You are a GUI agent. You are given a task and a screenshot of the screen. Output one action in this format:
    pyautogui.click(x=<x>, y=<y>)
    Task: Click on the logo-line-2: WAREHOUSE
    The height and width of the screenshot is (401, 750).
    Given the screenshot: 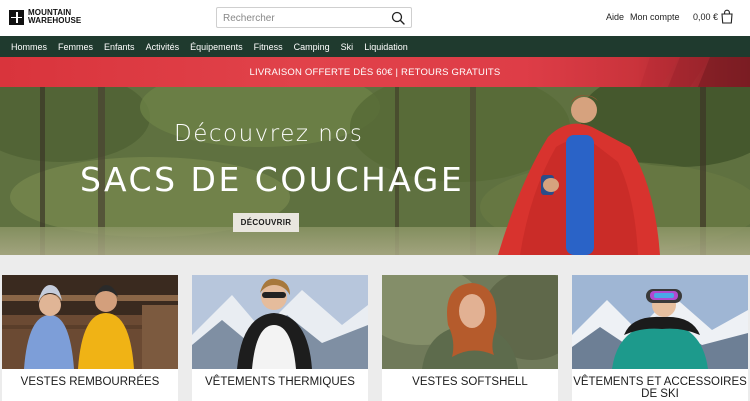 What is the action you would take?
    pyautogui.click(x=55, y=20)
    